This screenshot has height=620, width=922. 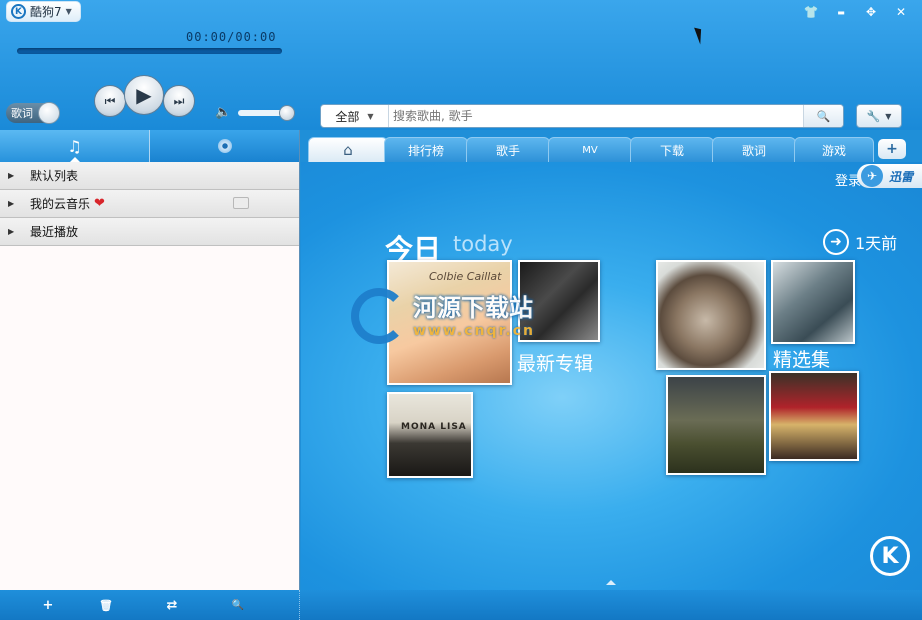 I want to click on tab-label: 歌手, so click(x=507, y=150).